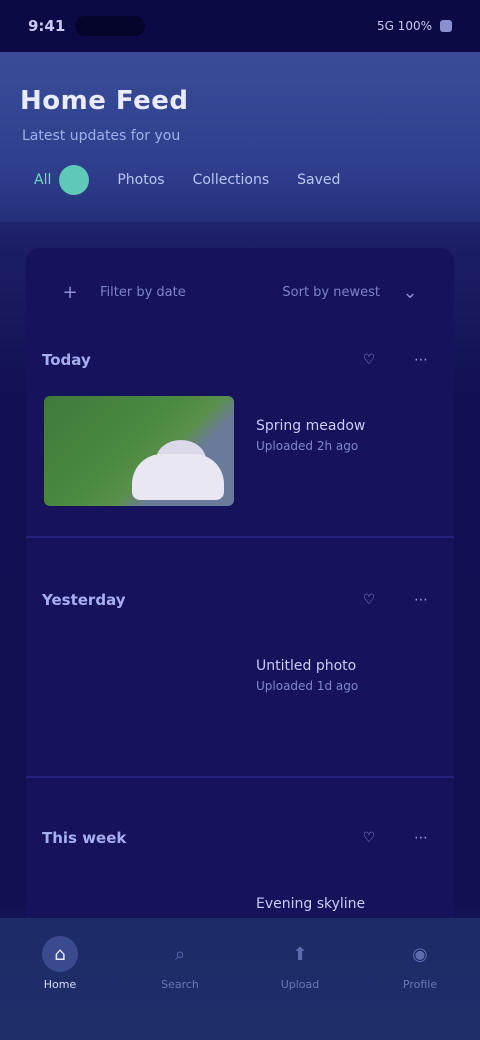 Image resolution: width=480 pixels, height=1040 pixels. What do you see at coordinates (420, 984) in the screenshot?
I see `nav-profile-label: Profile` at bounding box center [420, 984].